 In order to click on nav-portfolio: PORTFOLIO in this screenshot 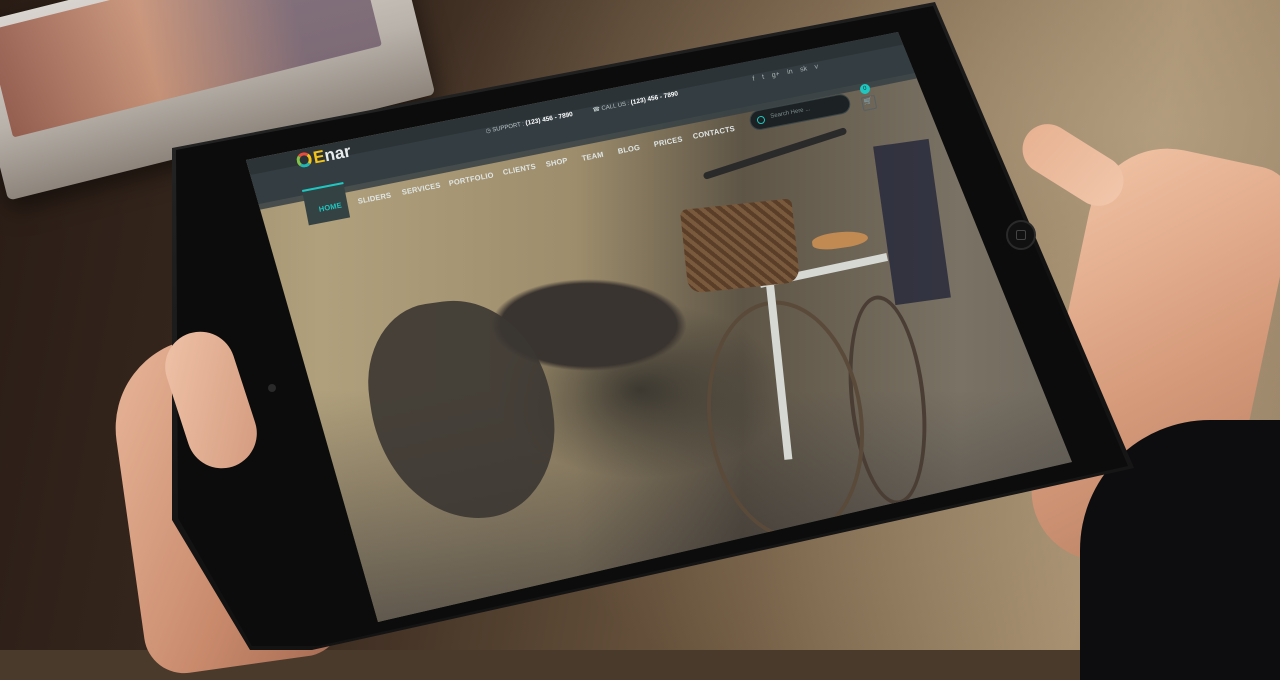, I will do `click(471, 179)`.